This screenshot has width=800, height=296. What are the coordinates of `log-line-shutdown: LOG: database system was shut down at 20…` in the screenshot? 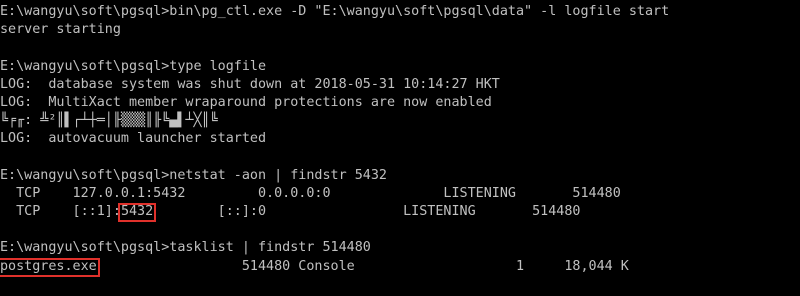 It's located at (250, 84).